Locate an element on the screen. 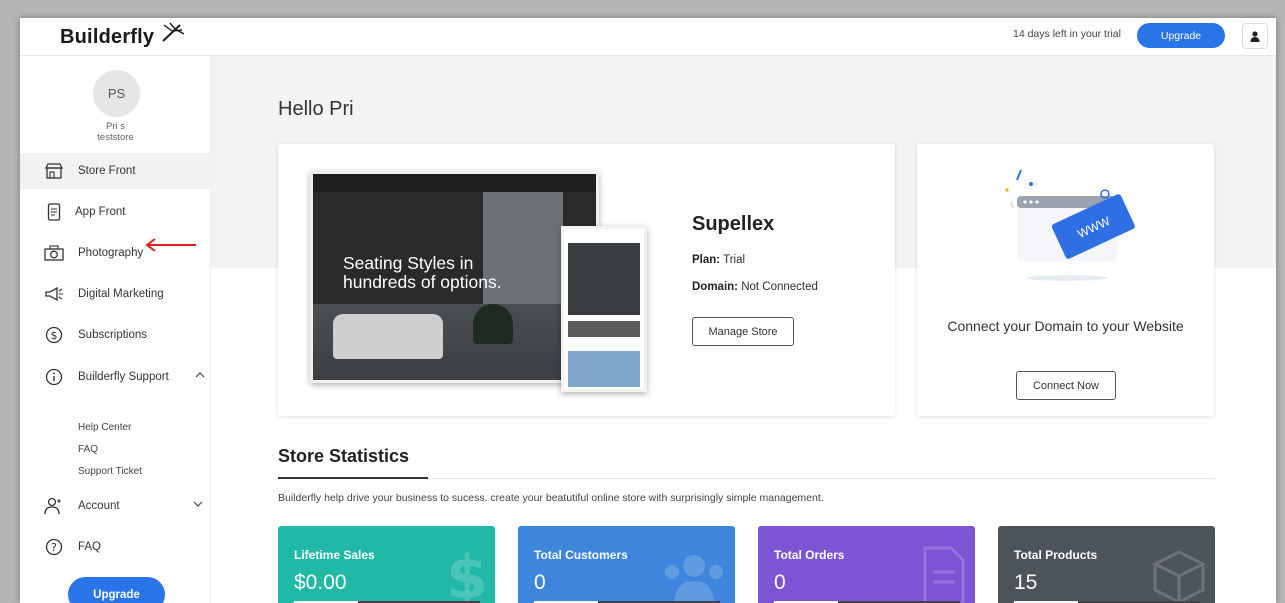 This screenshot has height=603, width=1285. sidebar-item-builderfly-support: Builderfly Support is located at coordinates (115, 377).